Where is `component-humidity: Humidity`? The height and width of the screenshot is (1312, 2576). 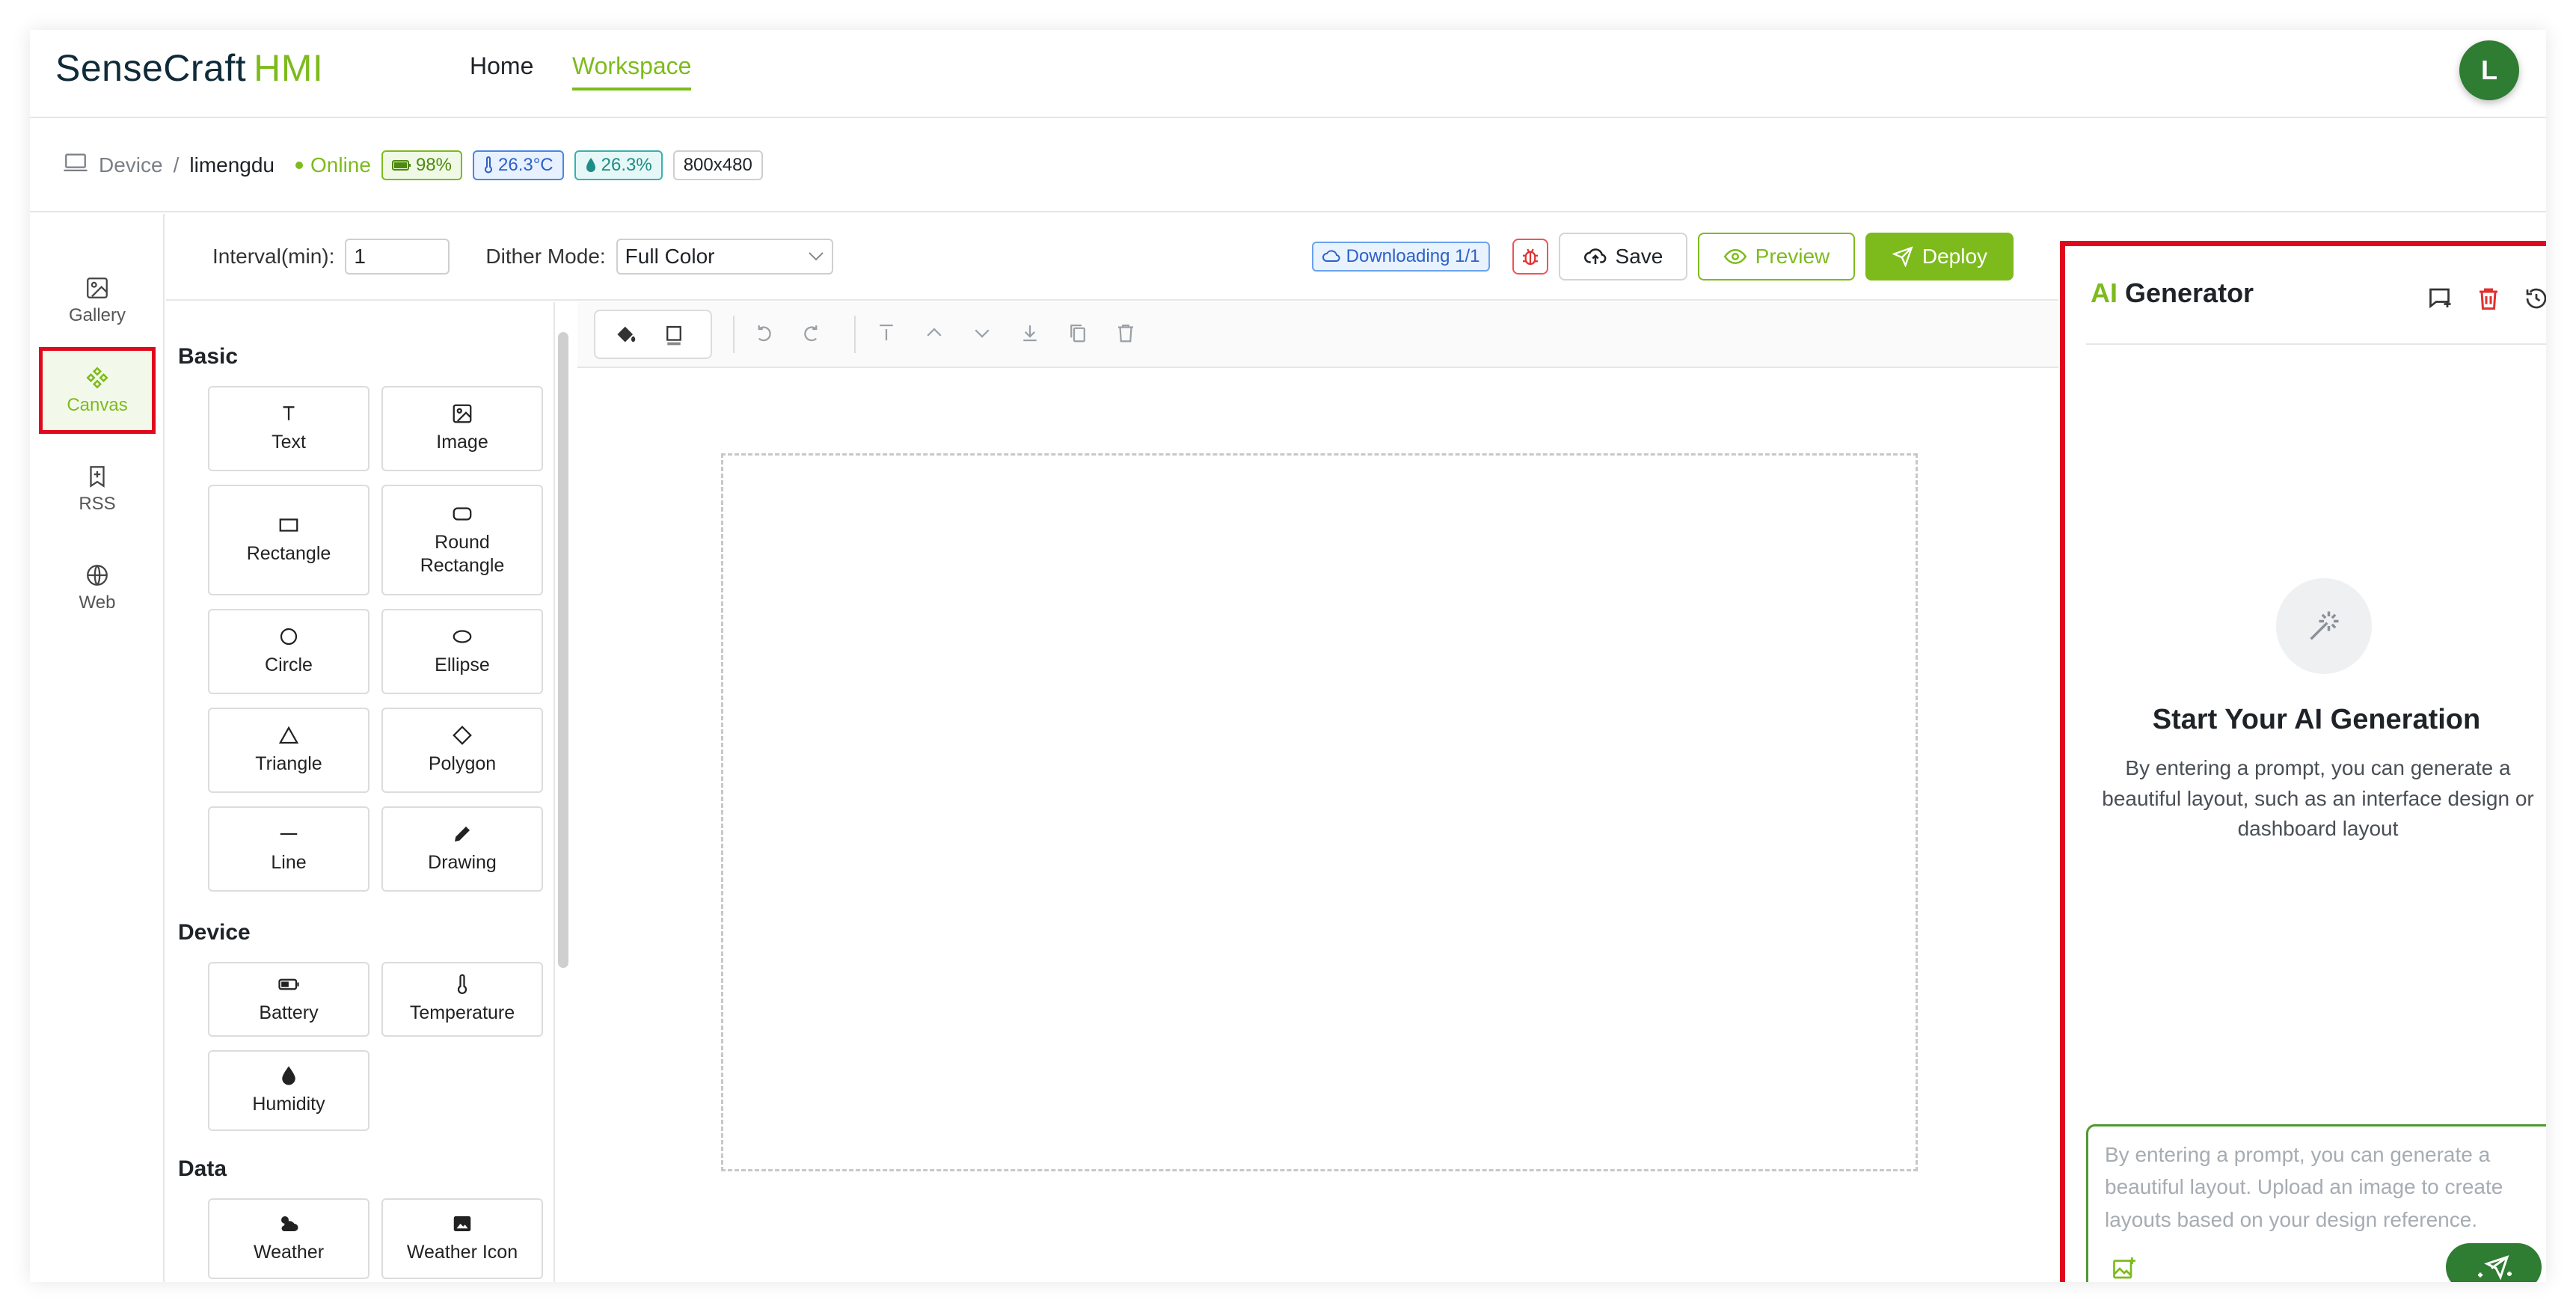 component-humidity: Humidity is located at coordinates (288, 1090).